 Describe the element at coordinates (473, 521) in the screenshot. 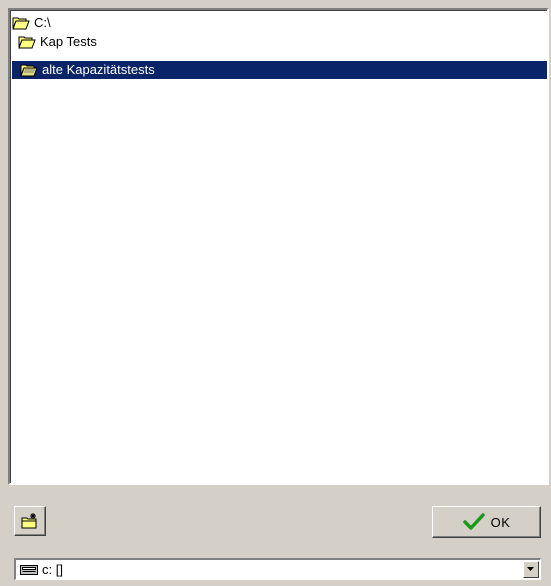

I see `checkmark-icon` at that location.